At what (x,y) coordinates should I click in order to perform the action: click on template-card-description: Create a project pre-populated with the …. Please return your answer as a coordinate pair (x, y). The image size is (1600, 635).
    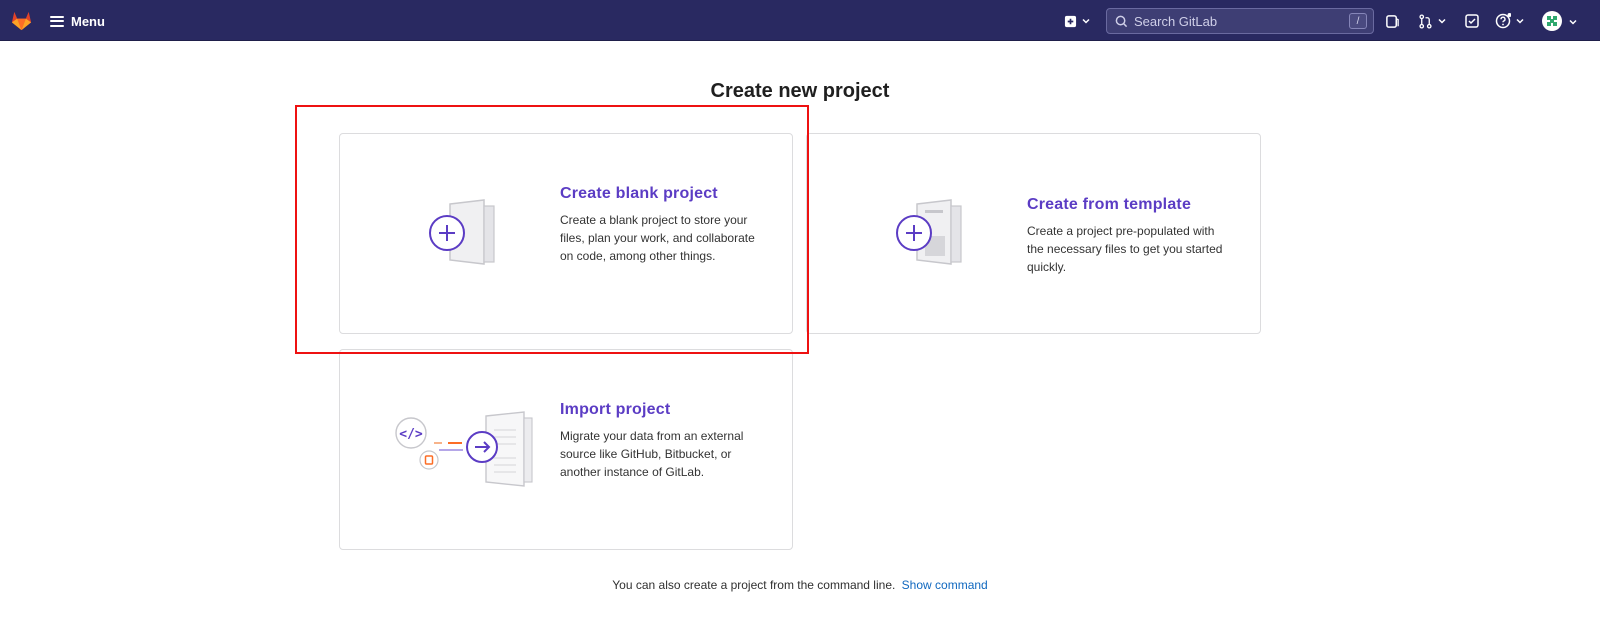
    Looking at the image, I should click on (1125, 249).